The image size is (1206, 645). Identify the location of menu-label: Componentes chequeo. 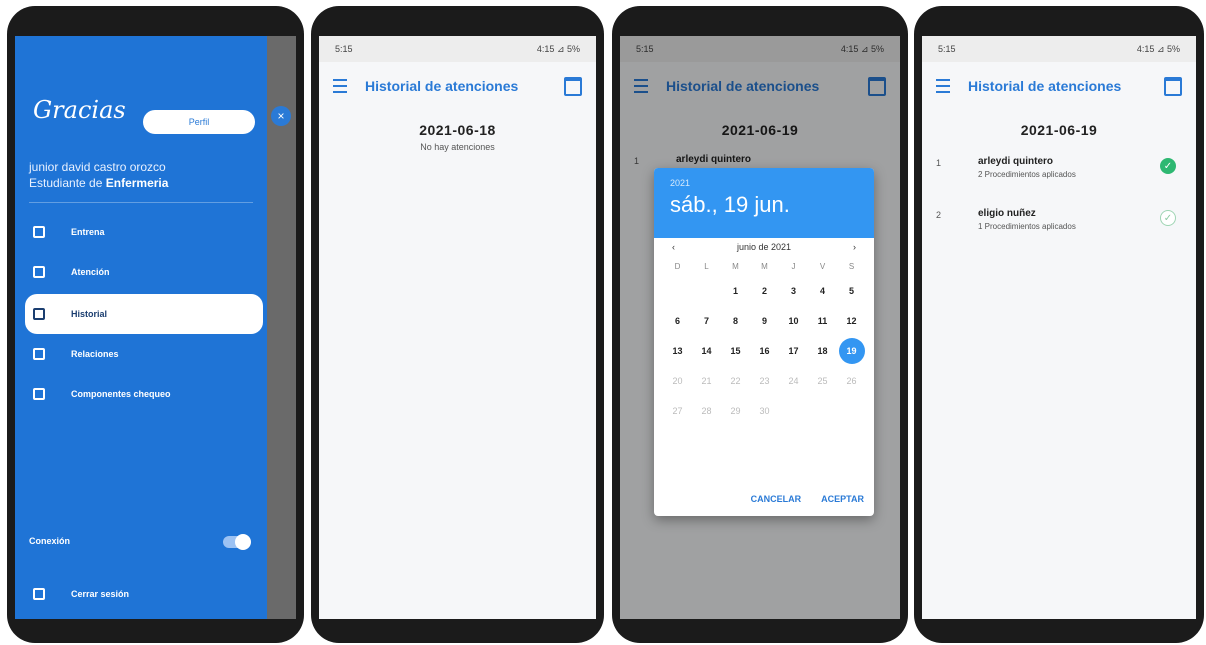
(121, 394).